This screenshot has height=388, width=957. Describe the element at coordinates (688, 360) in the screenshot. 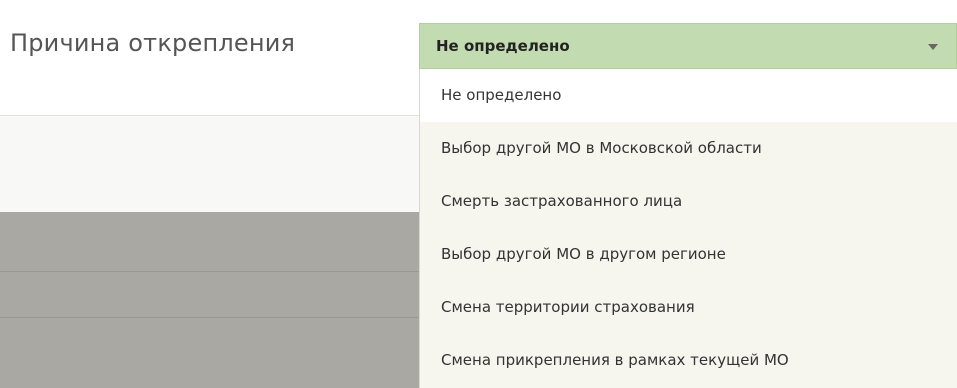

I see `dropdown-option: Смена прикрепления в рамках текущей МО` at that location.